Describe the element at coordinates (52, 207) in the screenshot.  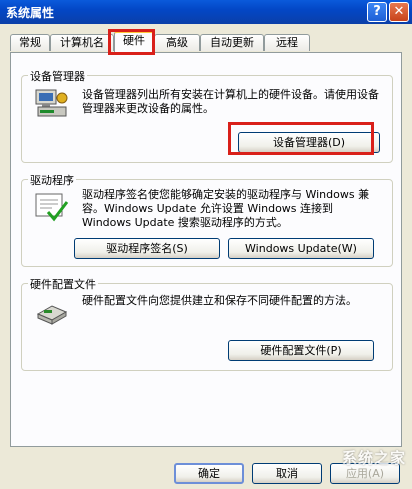
I see `driver-signing-icon` at that location.